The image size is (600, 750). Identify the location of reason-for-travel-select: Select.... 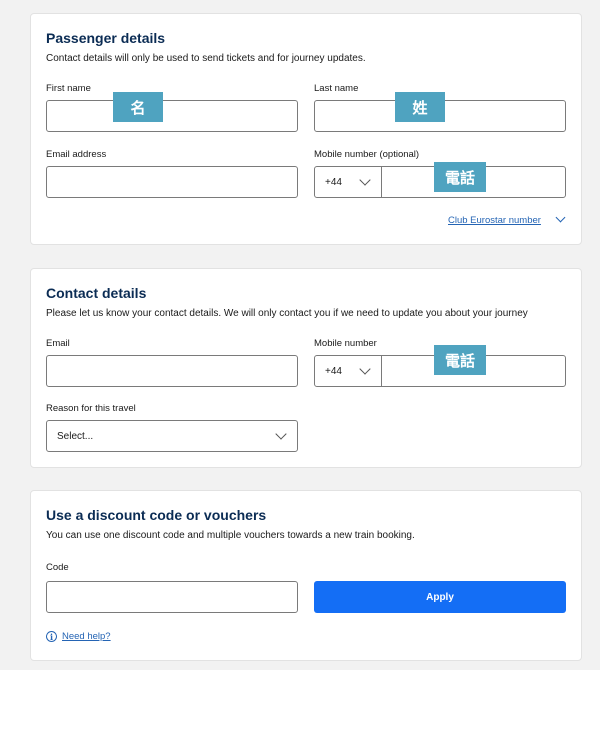
(172, 436).